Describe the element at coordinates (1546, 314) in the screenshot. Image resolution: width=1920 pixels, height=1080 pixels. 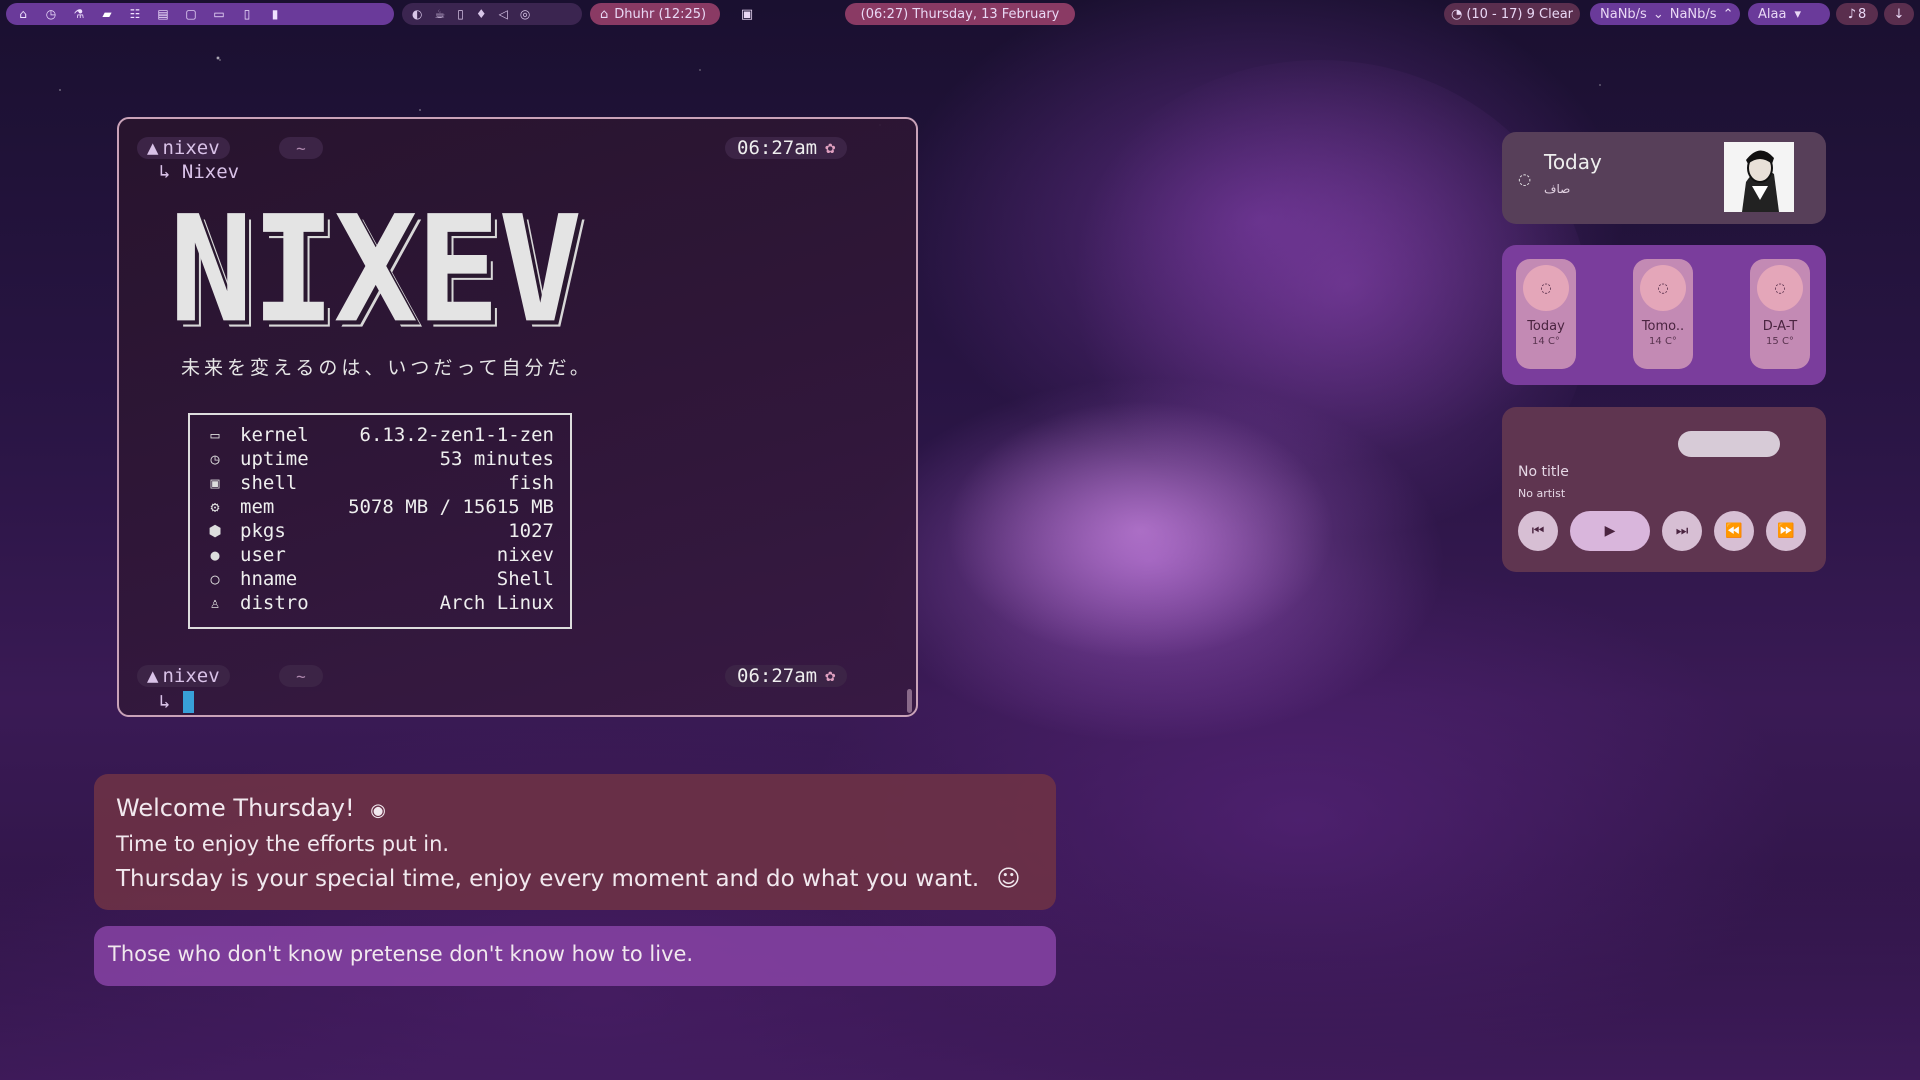
I see `forecast-item: ◌ Today 14 C°` at that location.